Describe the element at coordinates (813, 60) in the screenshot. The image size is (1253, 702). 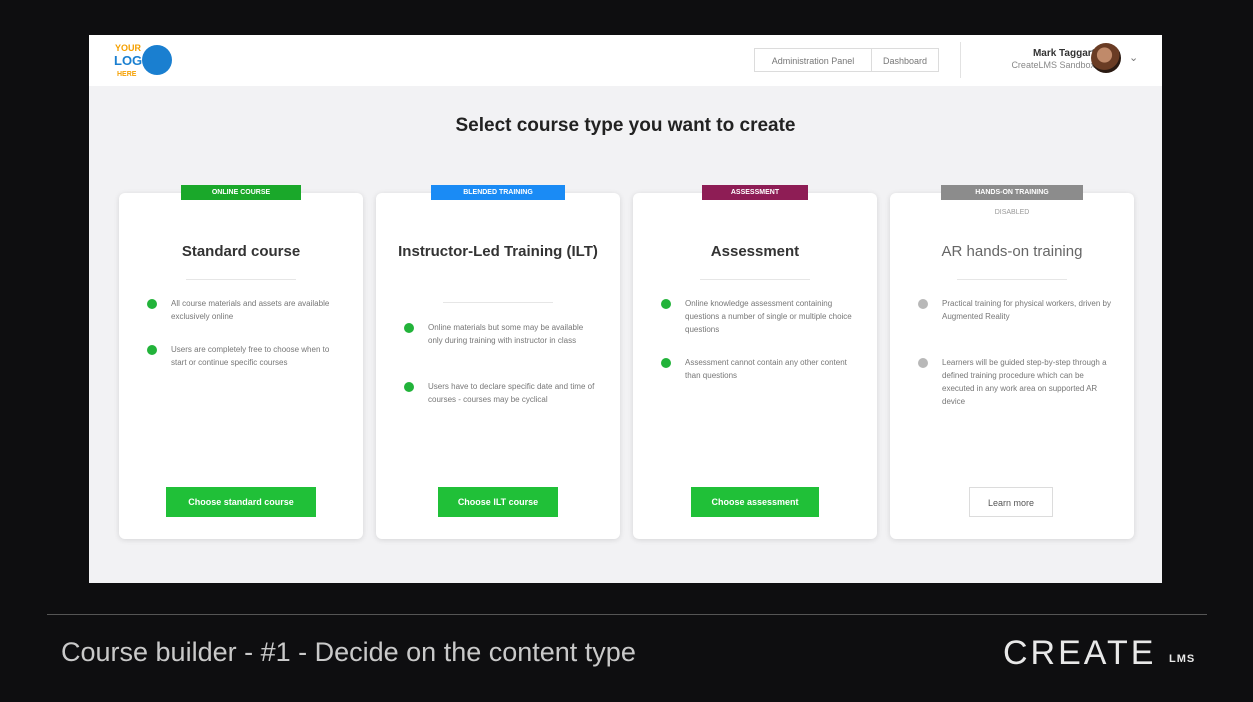
I see `administration-panel-button: Administration Panel` at that location.